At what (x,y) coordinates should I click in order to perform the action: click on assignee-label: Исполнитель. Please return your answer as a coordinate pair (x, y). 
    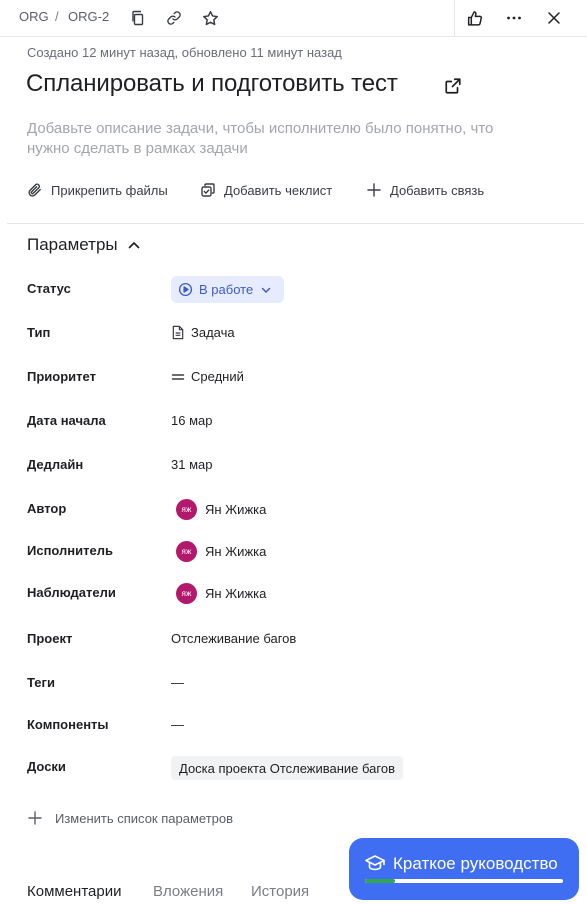
    Looking at the image, I should click on (70, 550).